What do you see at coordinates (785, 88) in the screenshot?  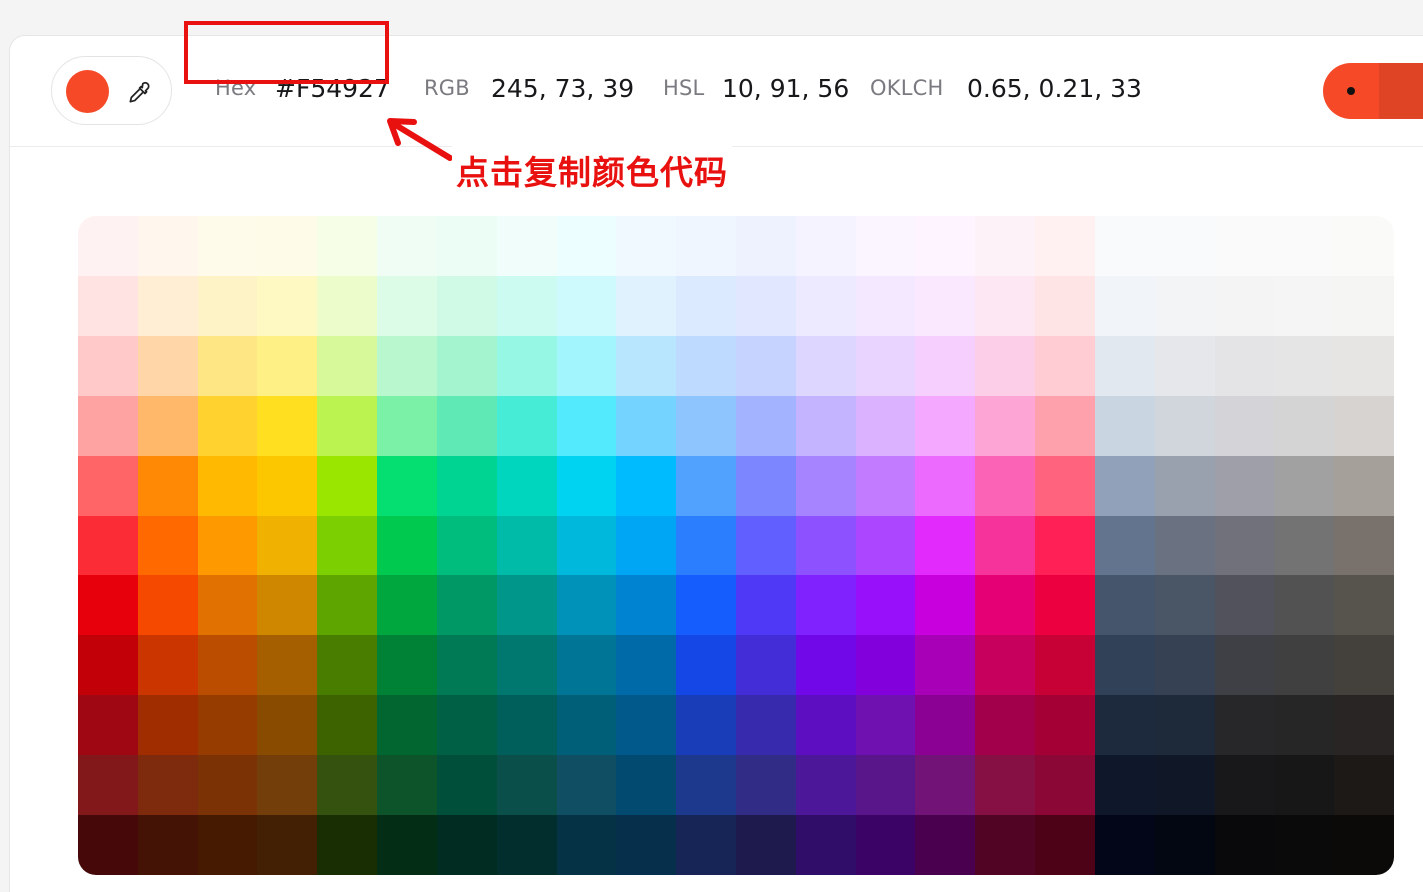 I see `hsl-value: 10, 91, 56` at bounding box center [785, 88].